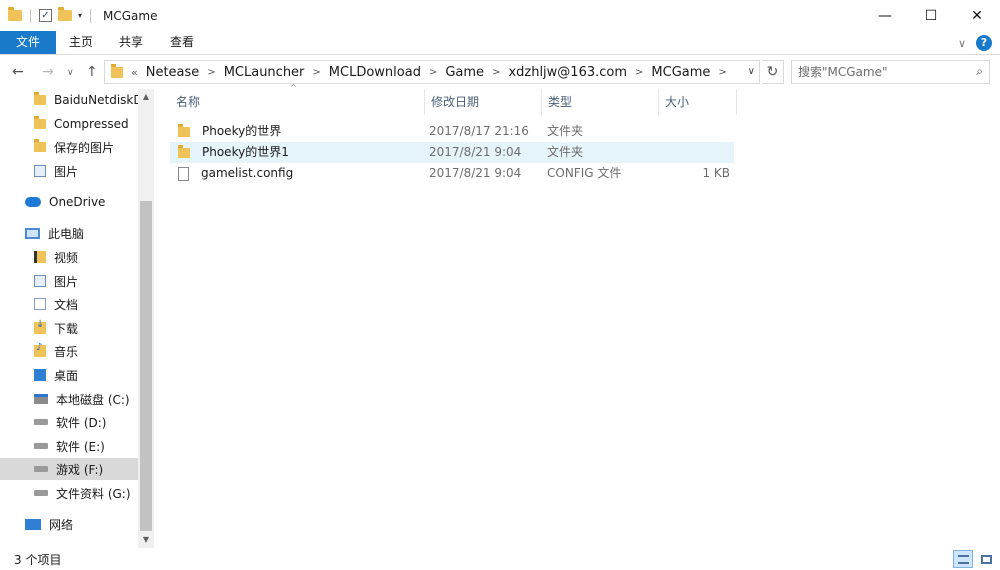 Image resolution: width=1000 pixels, height=570 pixels. Describe the element at coordinates (584, 173) in the screenshot. I see `file-type: CONFIG 文件` at that location.